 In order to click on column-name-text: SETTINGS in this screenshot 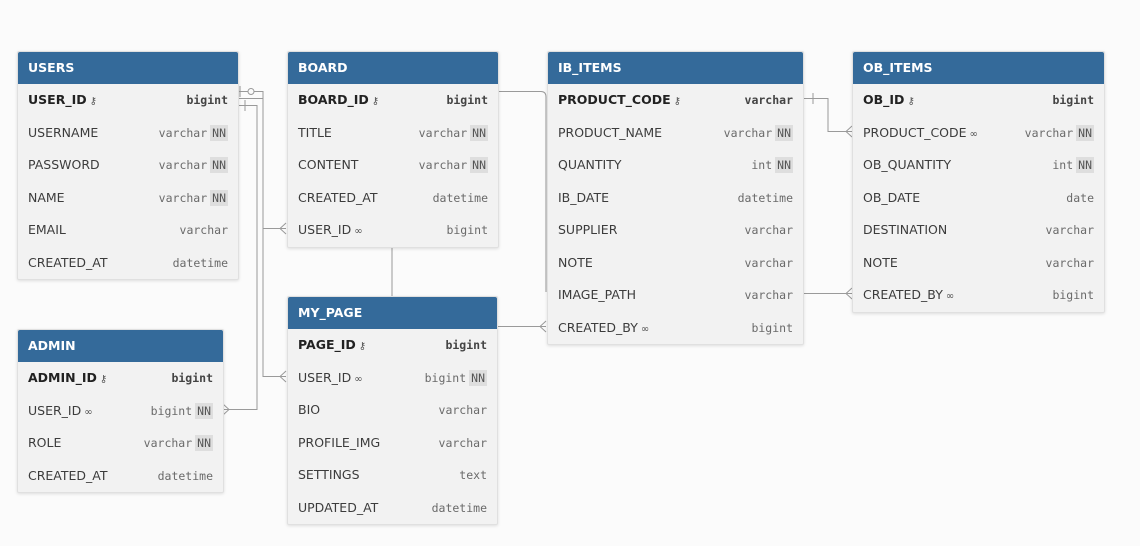, I will do `click(329, 474)`.